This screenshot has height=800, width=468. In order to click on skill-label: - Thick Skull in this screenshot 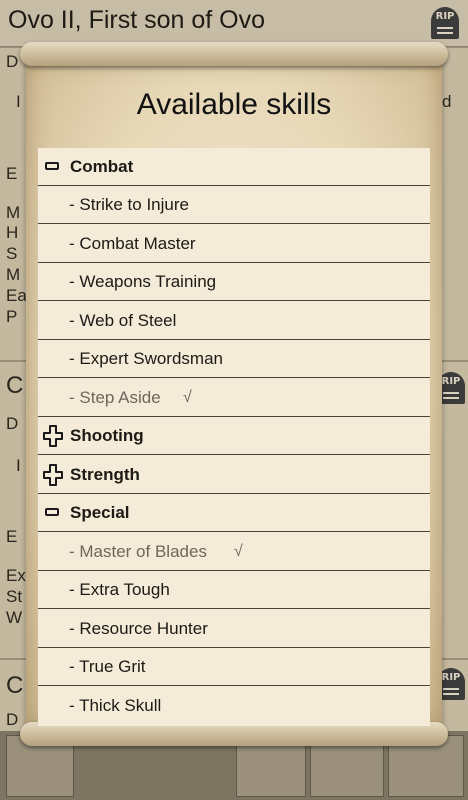, I will do `click(115, 705)`.